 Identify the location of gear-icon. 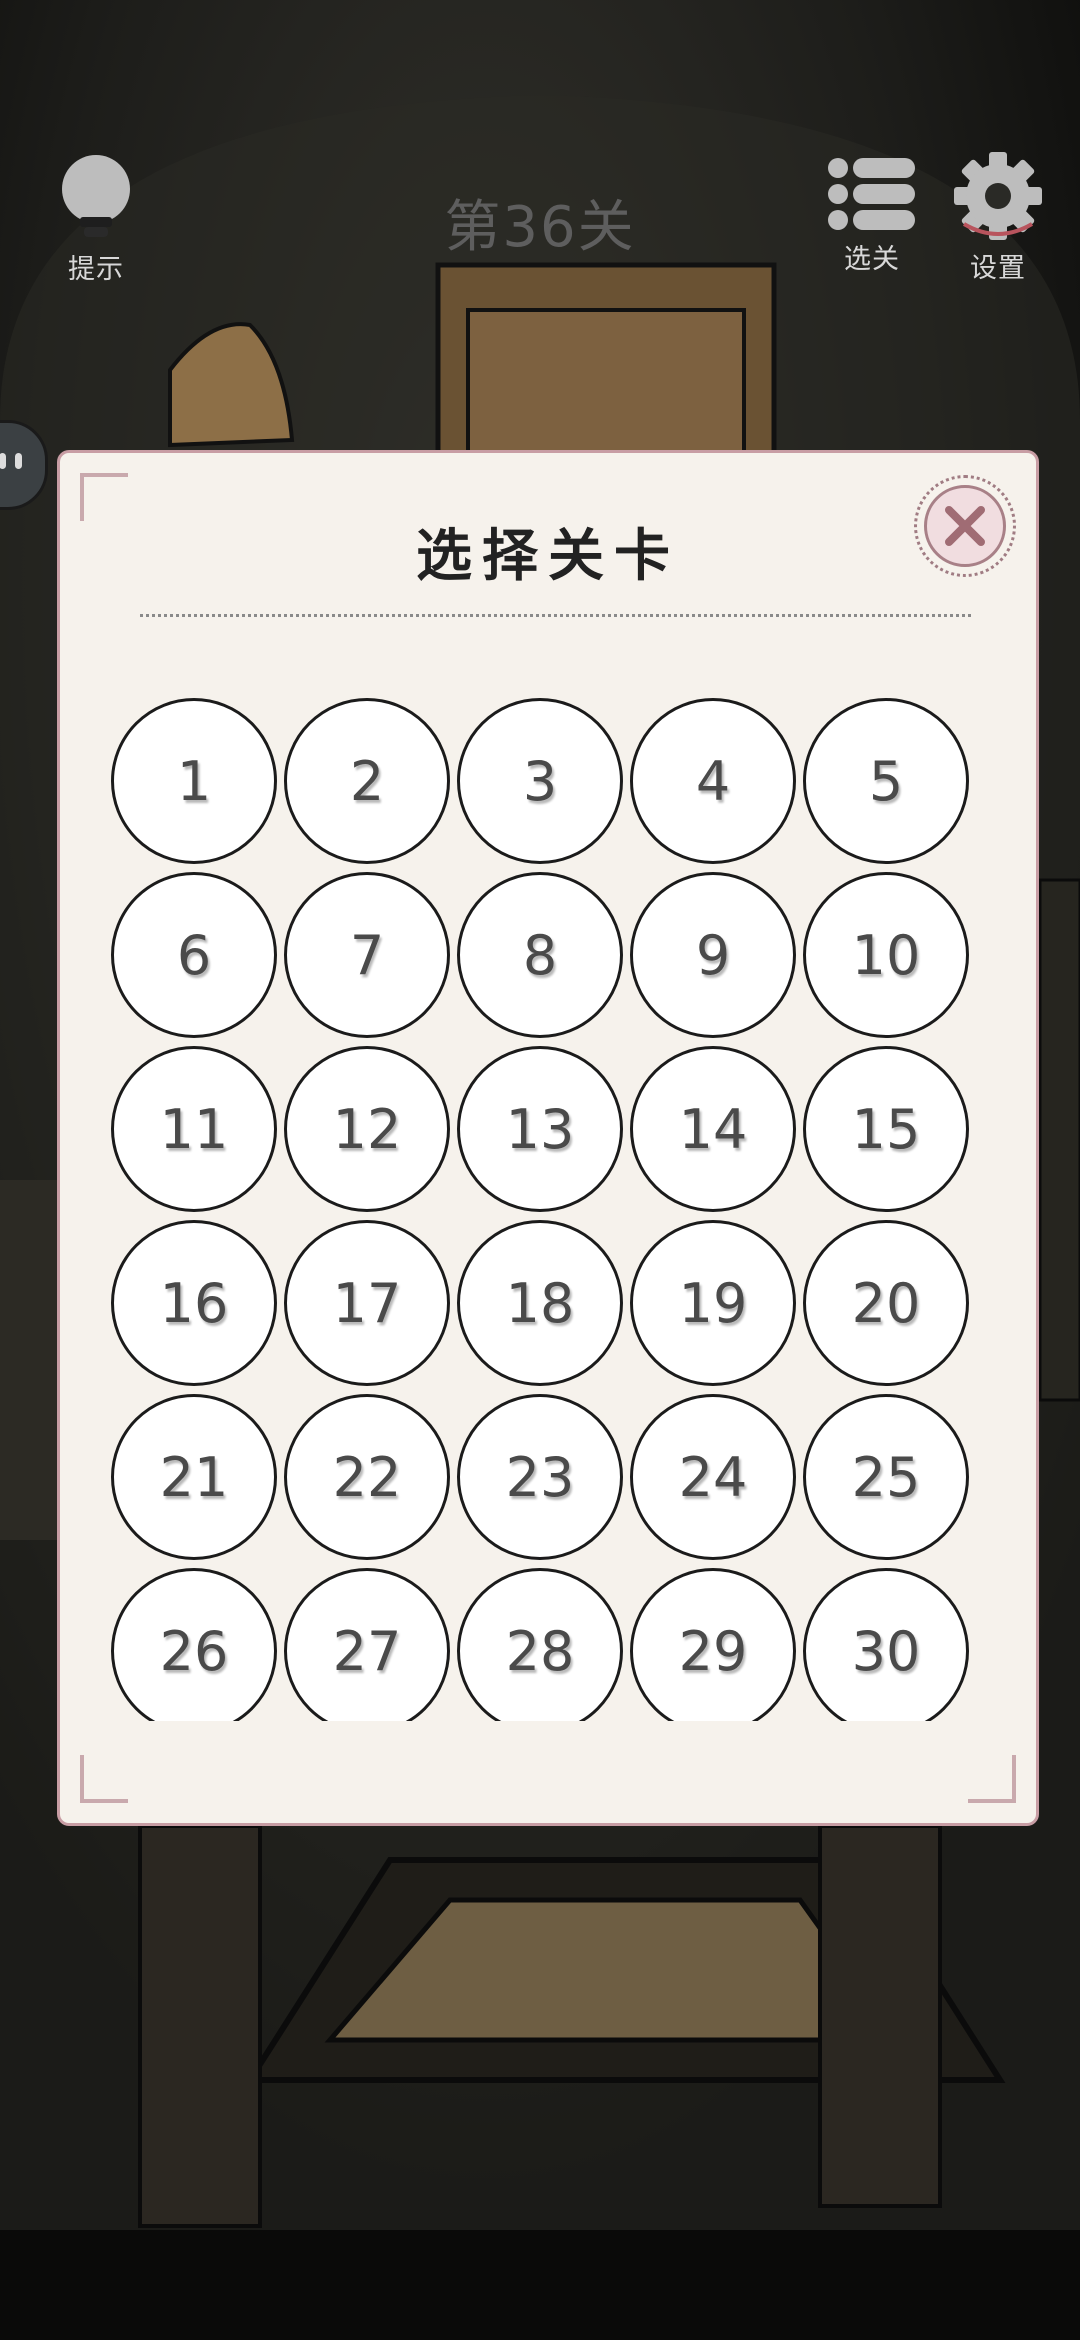
(998, 196).